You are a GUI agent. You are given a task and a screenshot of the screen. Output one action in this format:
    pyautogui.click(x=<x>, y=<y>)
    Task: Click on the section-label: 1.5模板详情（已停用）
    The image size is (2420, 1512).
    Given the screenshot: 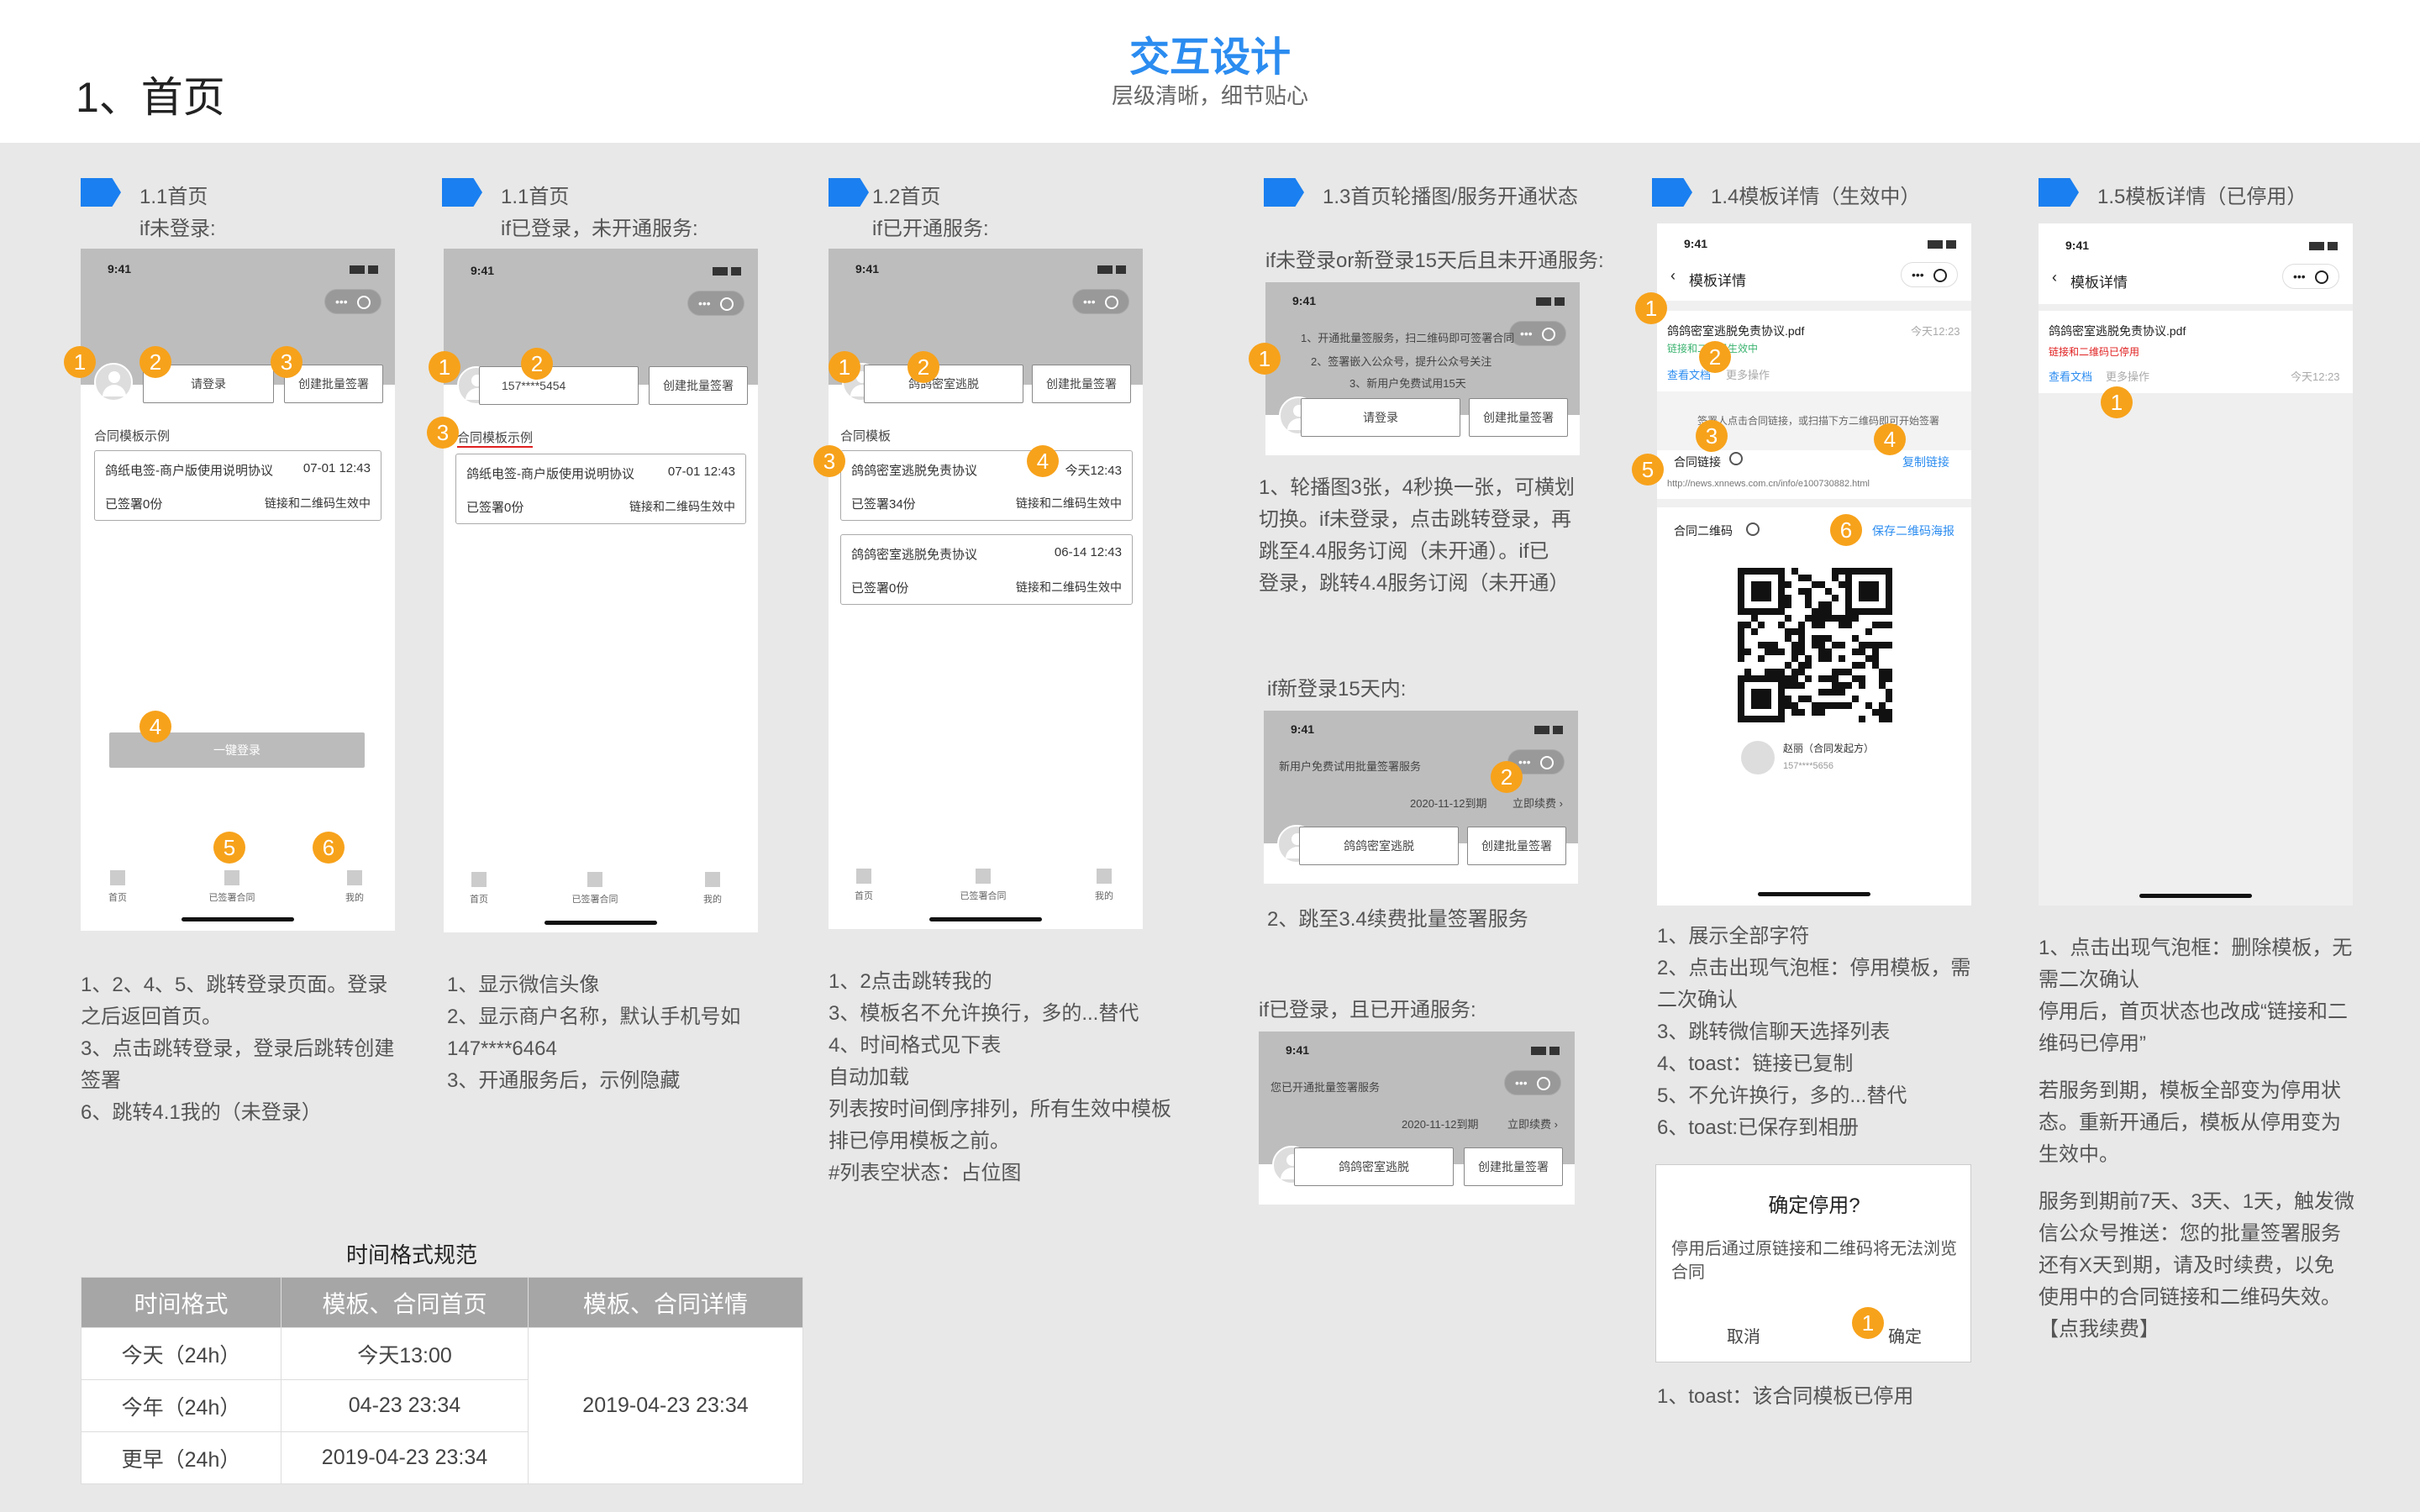 What is the action you would take?
    pyautogui.click(x=2202, y=197)
    